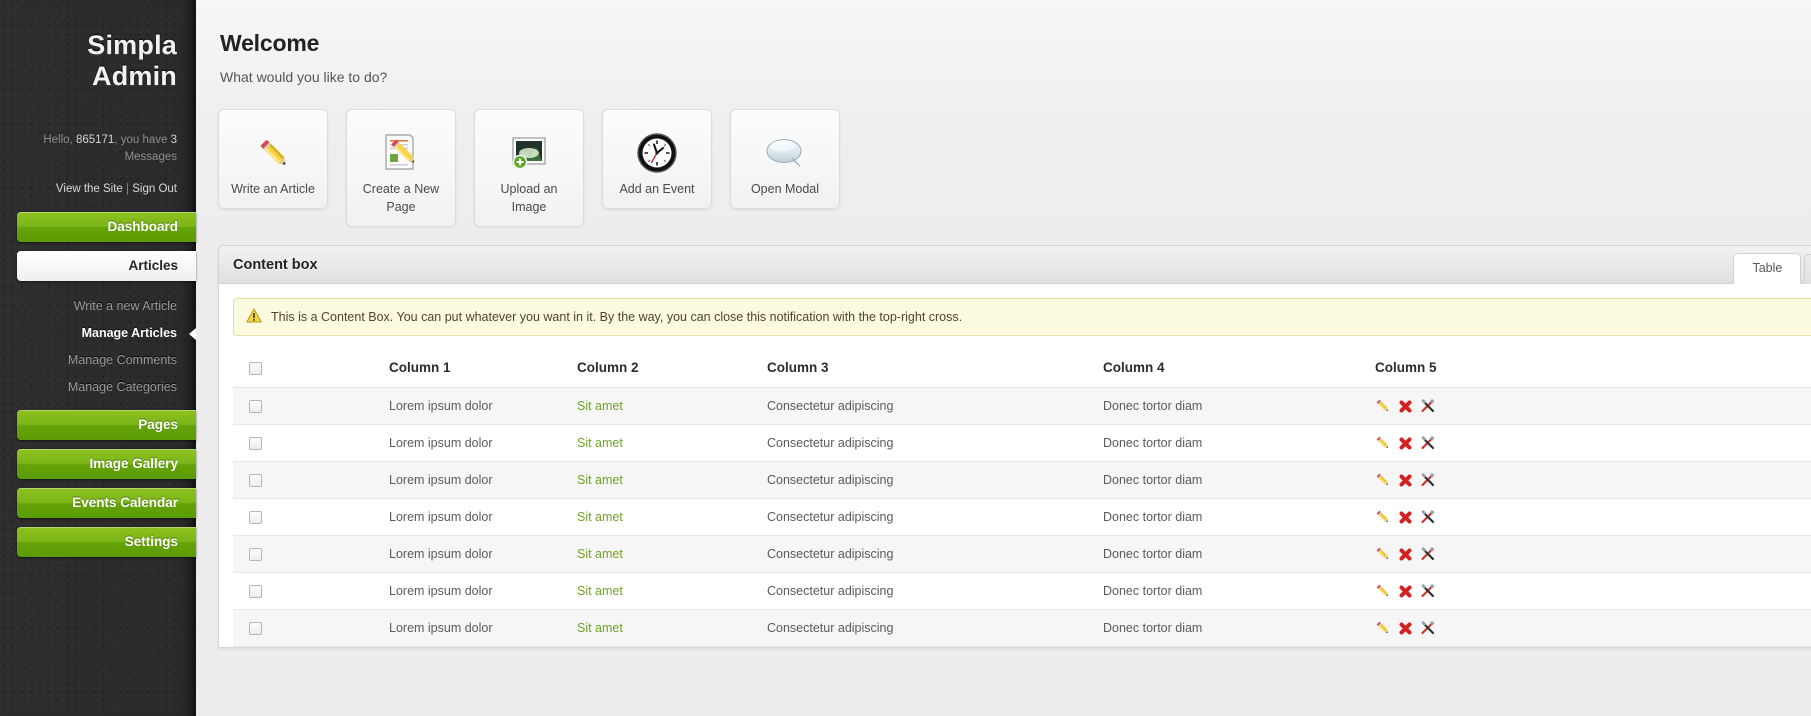 The height and width of the screenshot is (716, 1811). I want to click on tile-label: Create a New Page, so click(401, 198).